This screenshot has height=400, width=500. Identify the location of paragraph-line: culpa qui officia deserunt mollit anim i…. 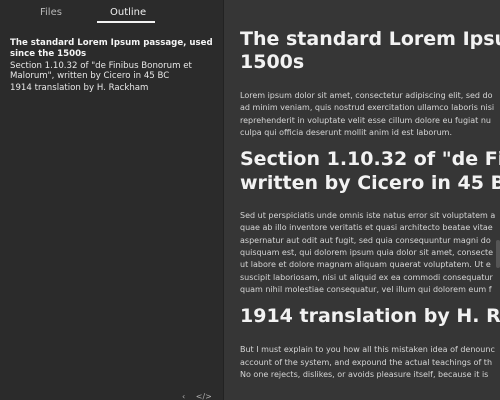
(346, 132).